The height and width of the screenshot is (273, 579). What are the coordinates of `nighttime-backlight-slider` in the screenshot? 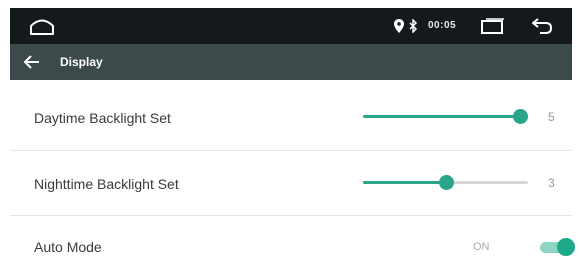 It's located at (445, 182).